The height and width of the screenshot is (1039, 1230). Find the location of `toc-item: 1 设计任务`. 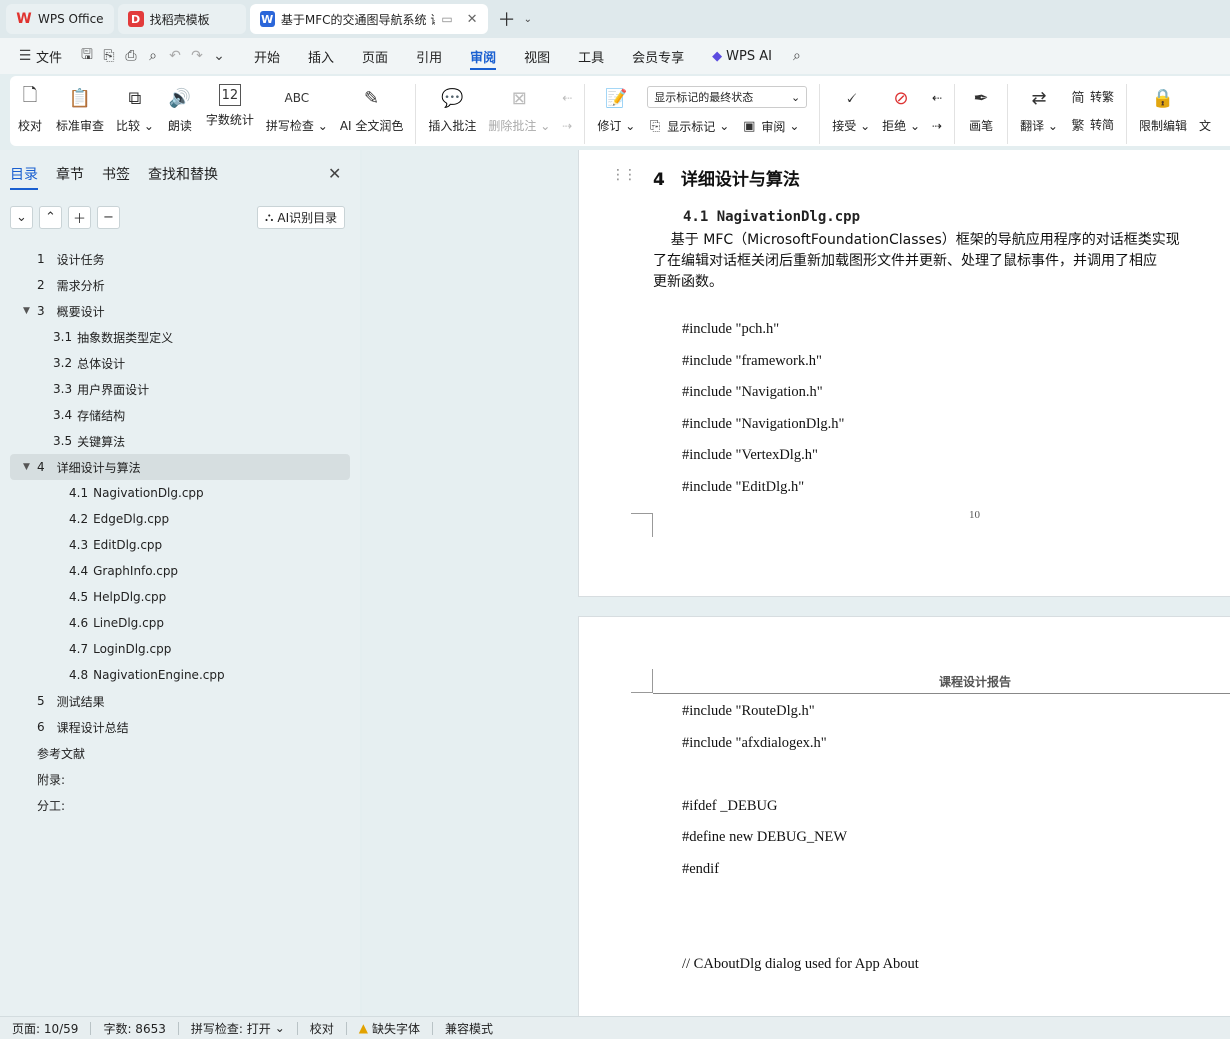

toc-item: 1 设计任务 is located at coordinates (180, 259).